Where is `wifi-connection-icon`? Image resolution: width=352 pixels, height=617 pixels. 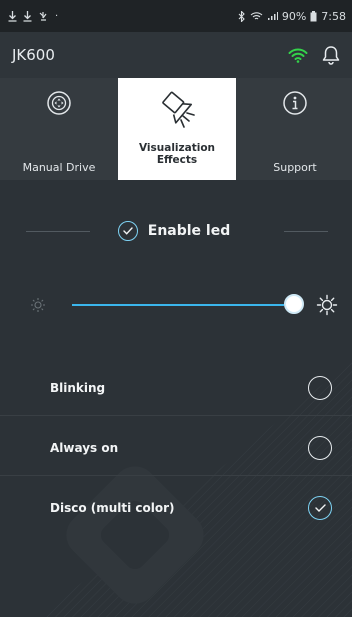
wifi-connection-icon is located at coordinates (298, 55).